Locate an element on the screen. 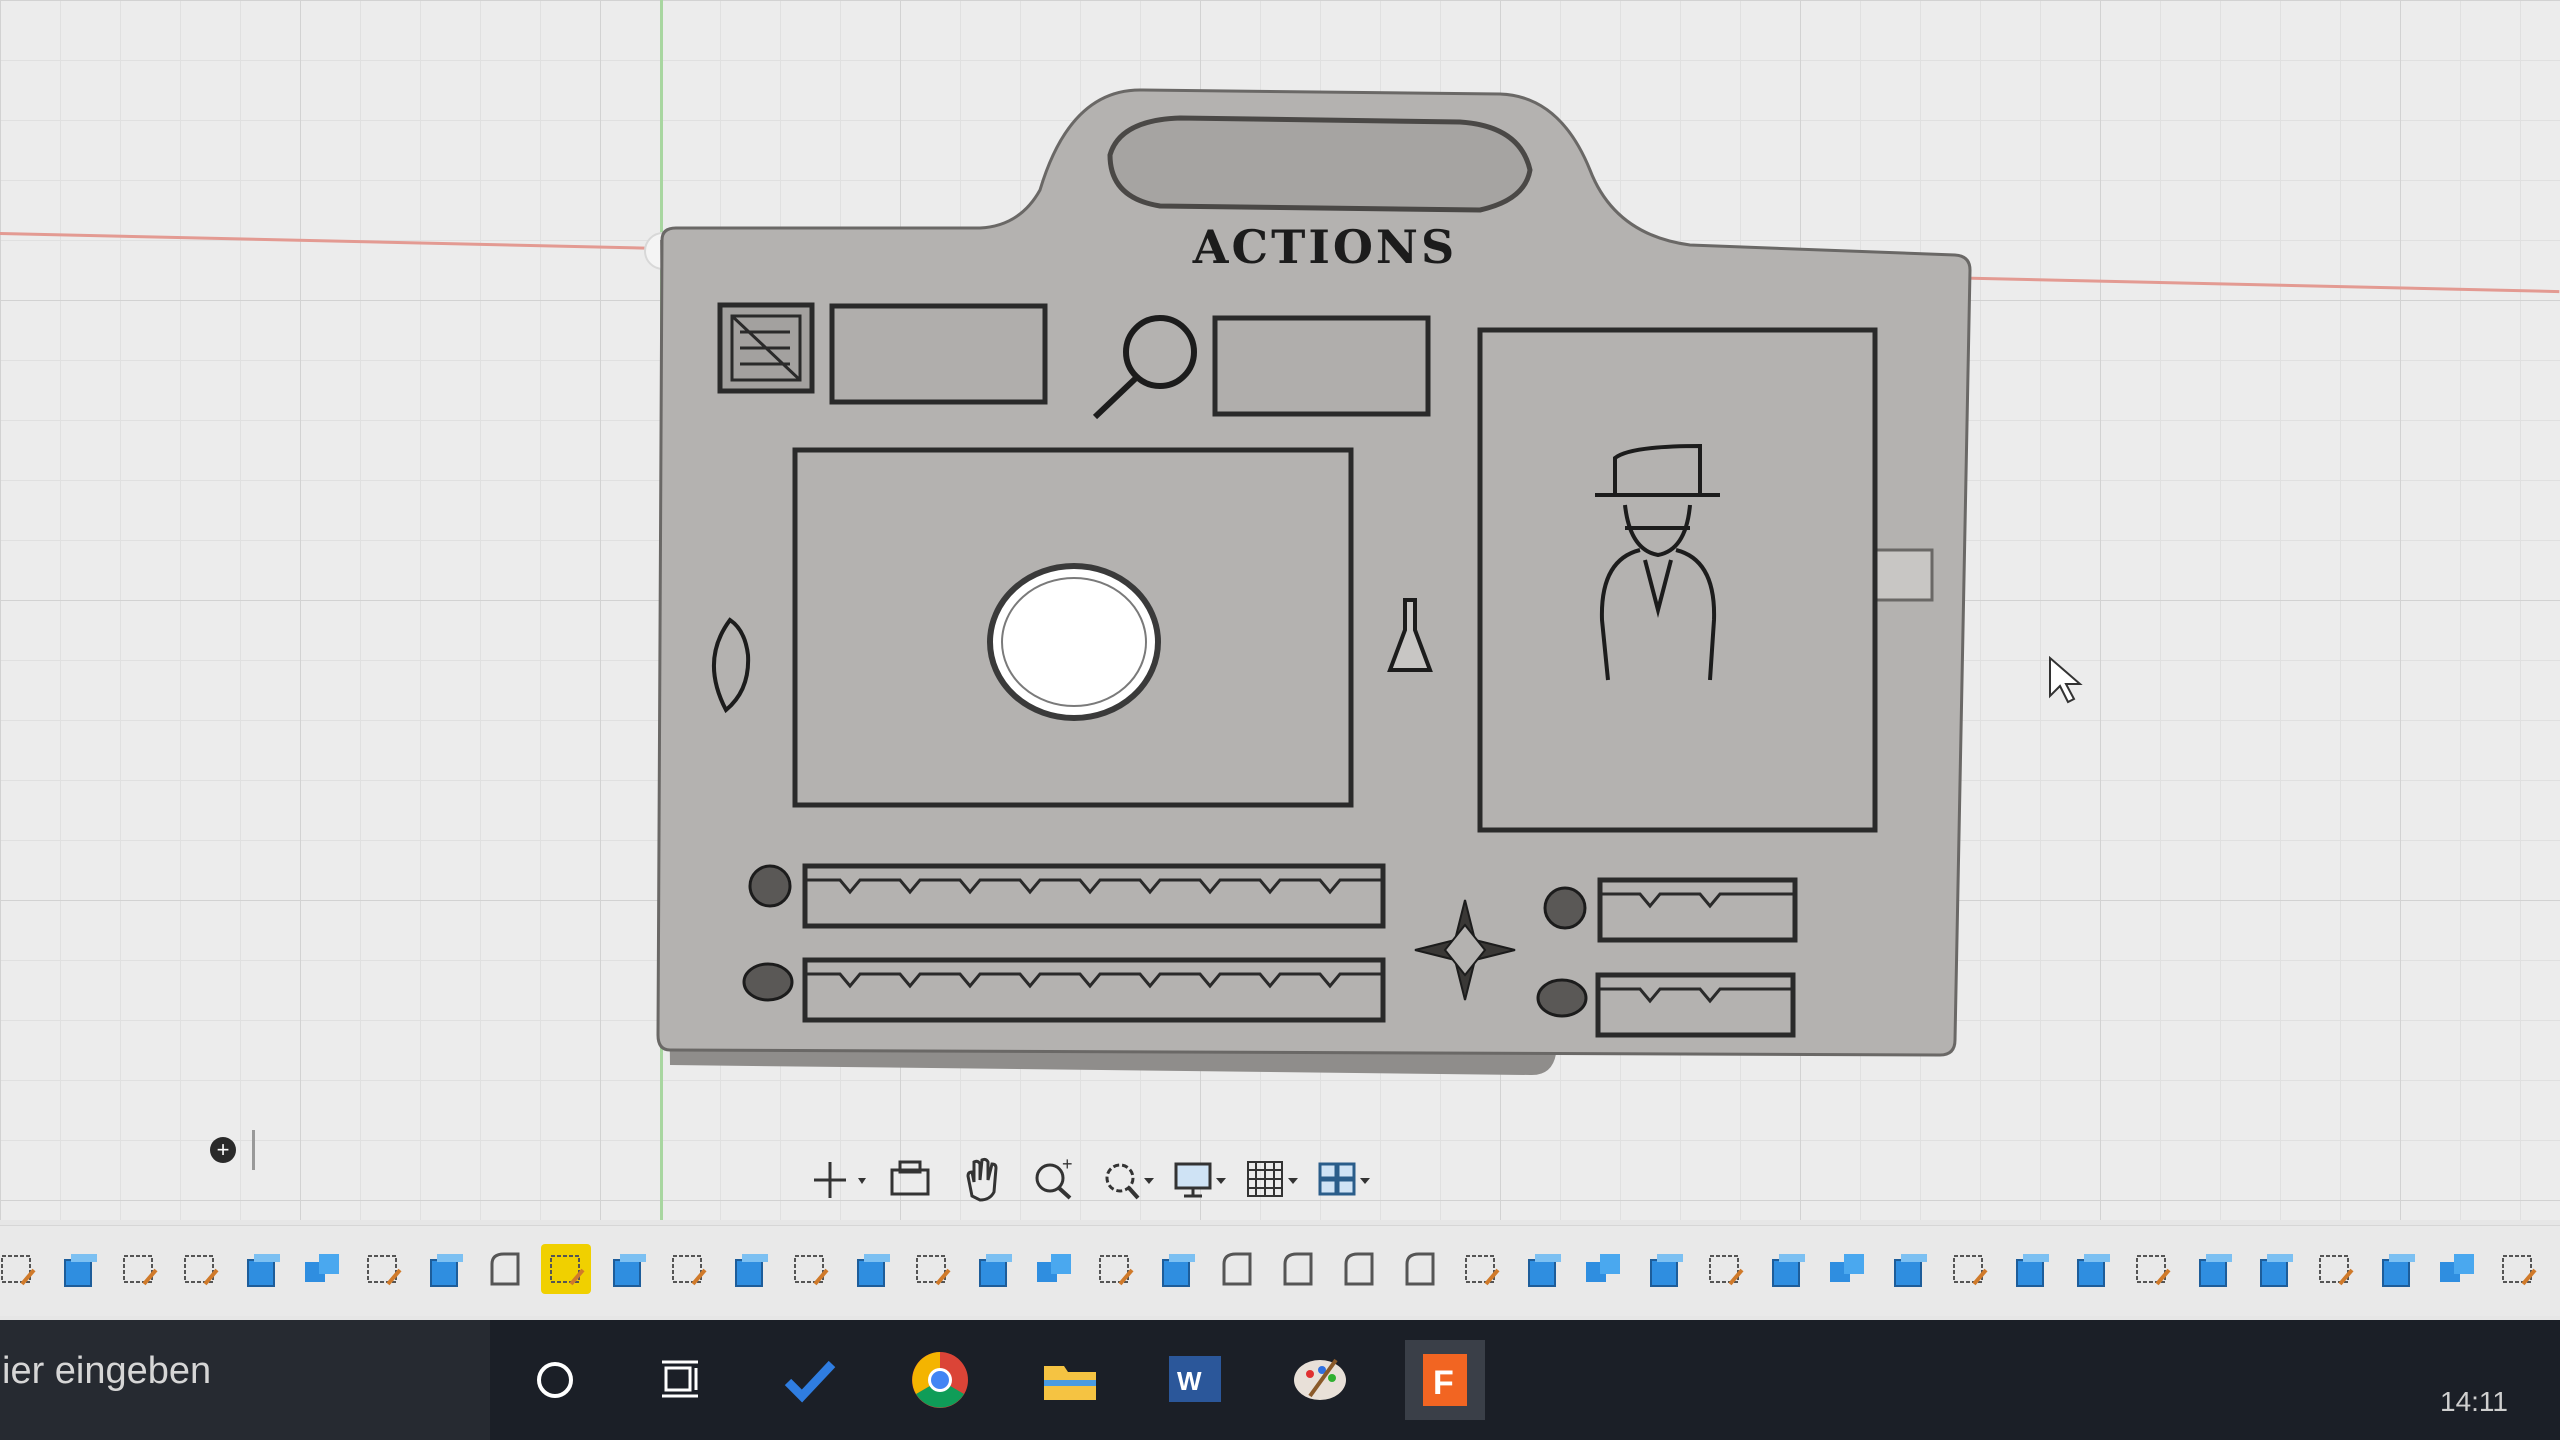 The width and height of the screenshot is (2560, 1440). mouse-cursor-icon is located at coordinates (2066, 680).